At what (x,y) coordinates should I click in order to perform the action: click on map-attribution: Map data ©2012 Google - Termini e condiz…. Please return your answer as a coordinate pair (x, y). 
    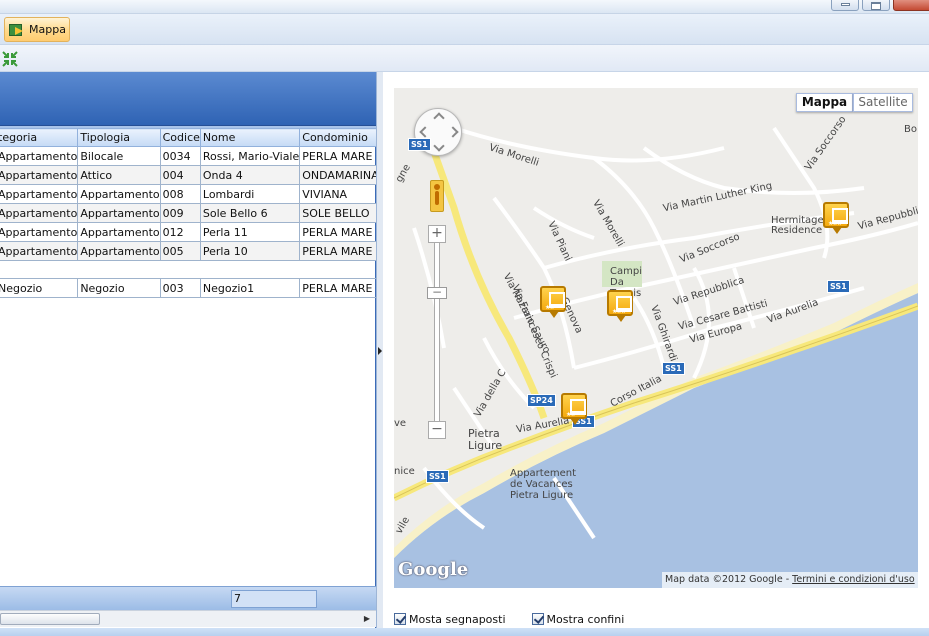
    Looking at the image, I should click on (790, 580).